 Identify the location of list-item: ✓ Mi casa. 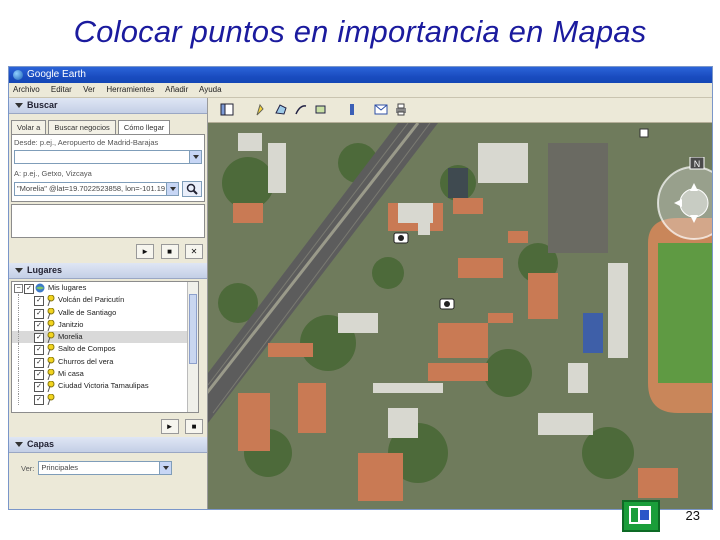
(105, 374).